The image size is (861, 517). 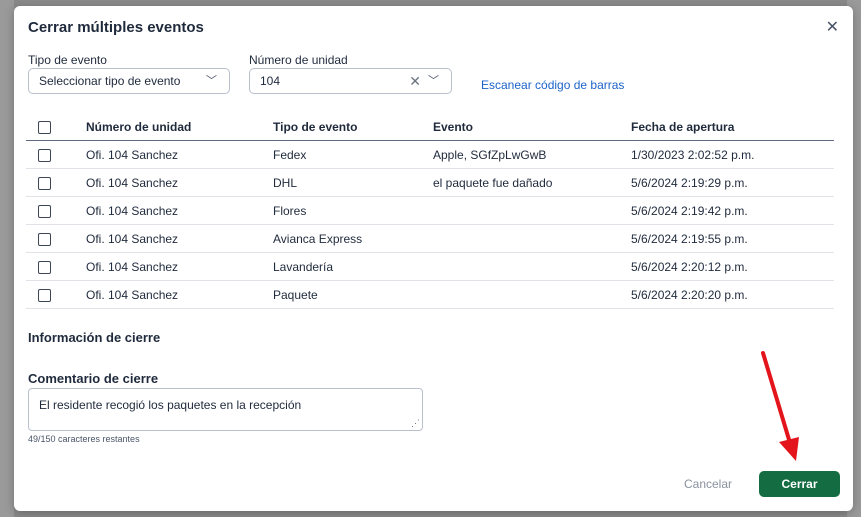 What do you see at coordinates (56, 127) in the screenshot?
I see `select-all-cell` at bounding box center [56, 127].